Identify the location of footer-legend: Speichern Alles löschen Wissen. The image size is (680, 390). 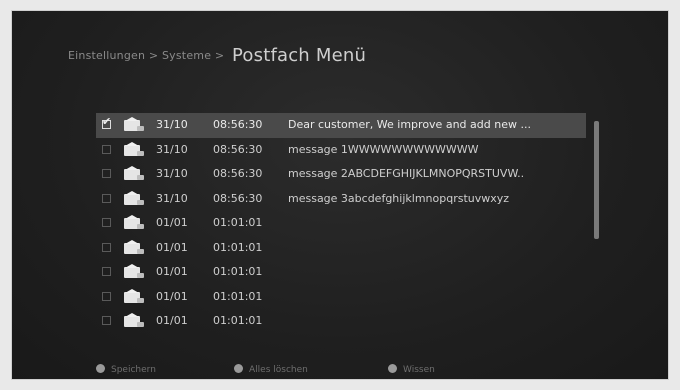
(296, 371).